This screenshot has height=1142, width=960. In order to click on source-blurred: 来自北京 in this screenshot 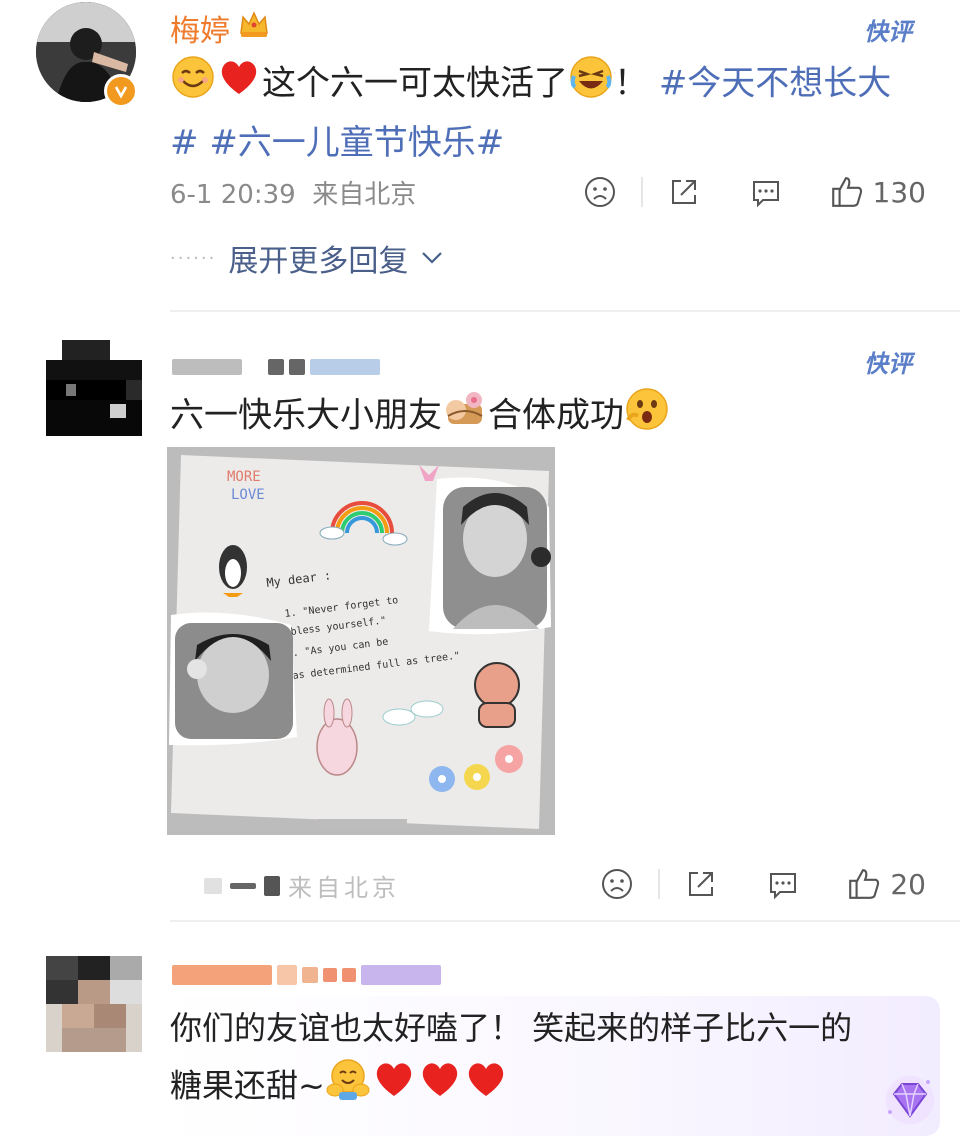, I will do `click(344, 888)`.